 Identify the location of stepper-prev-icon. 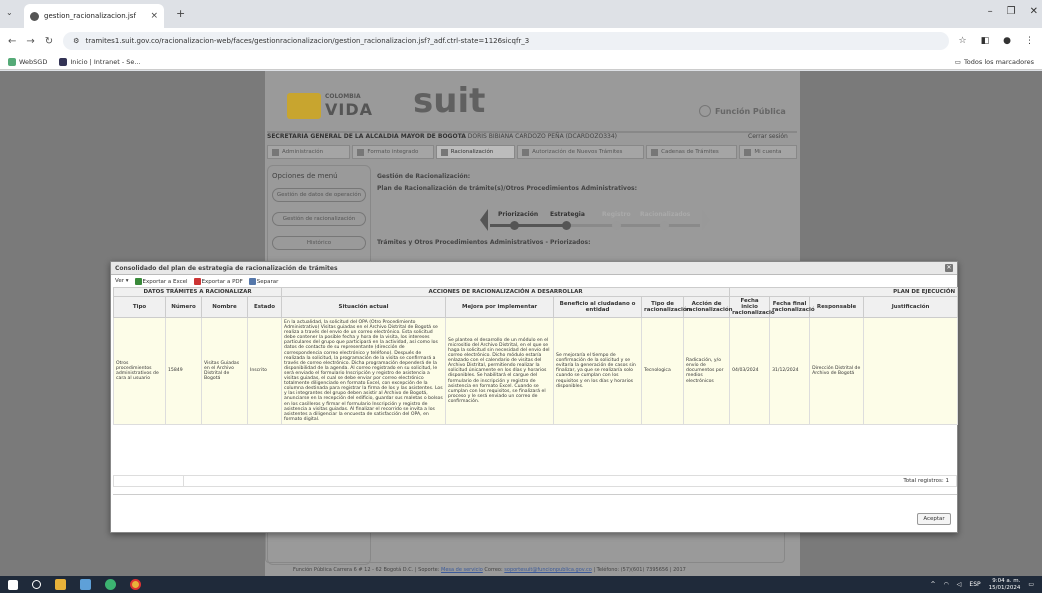
(484, 220).